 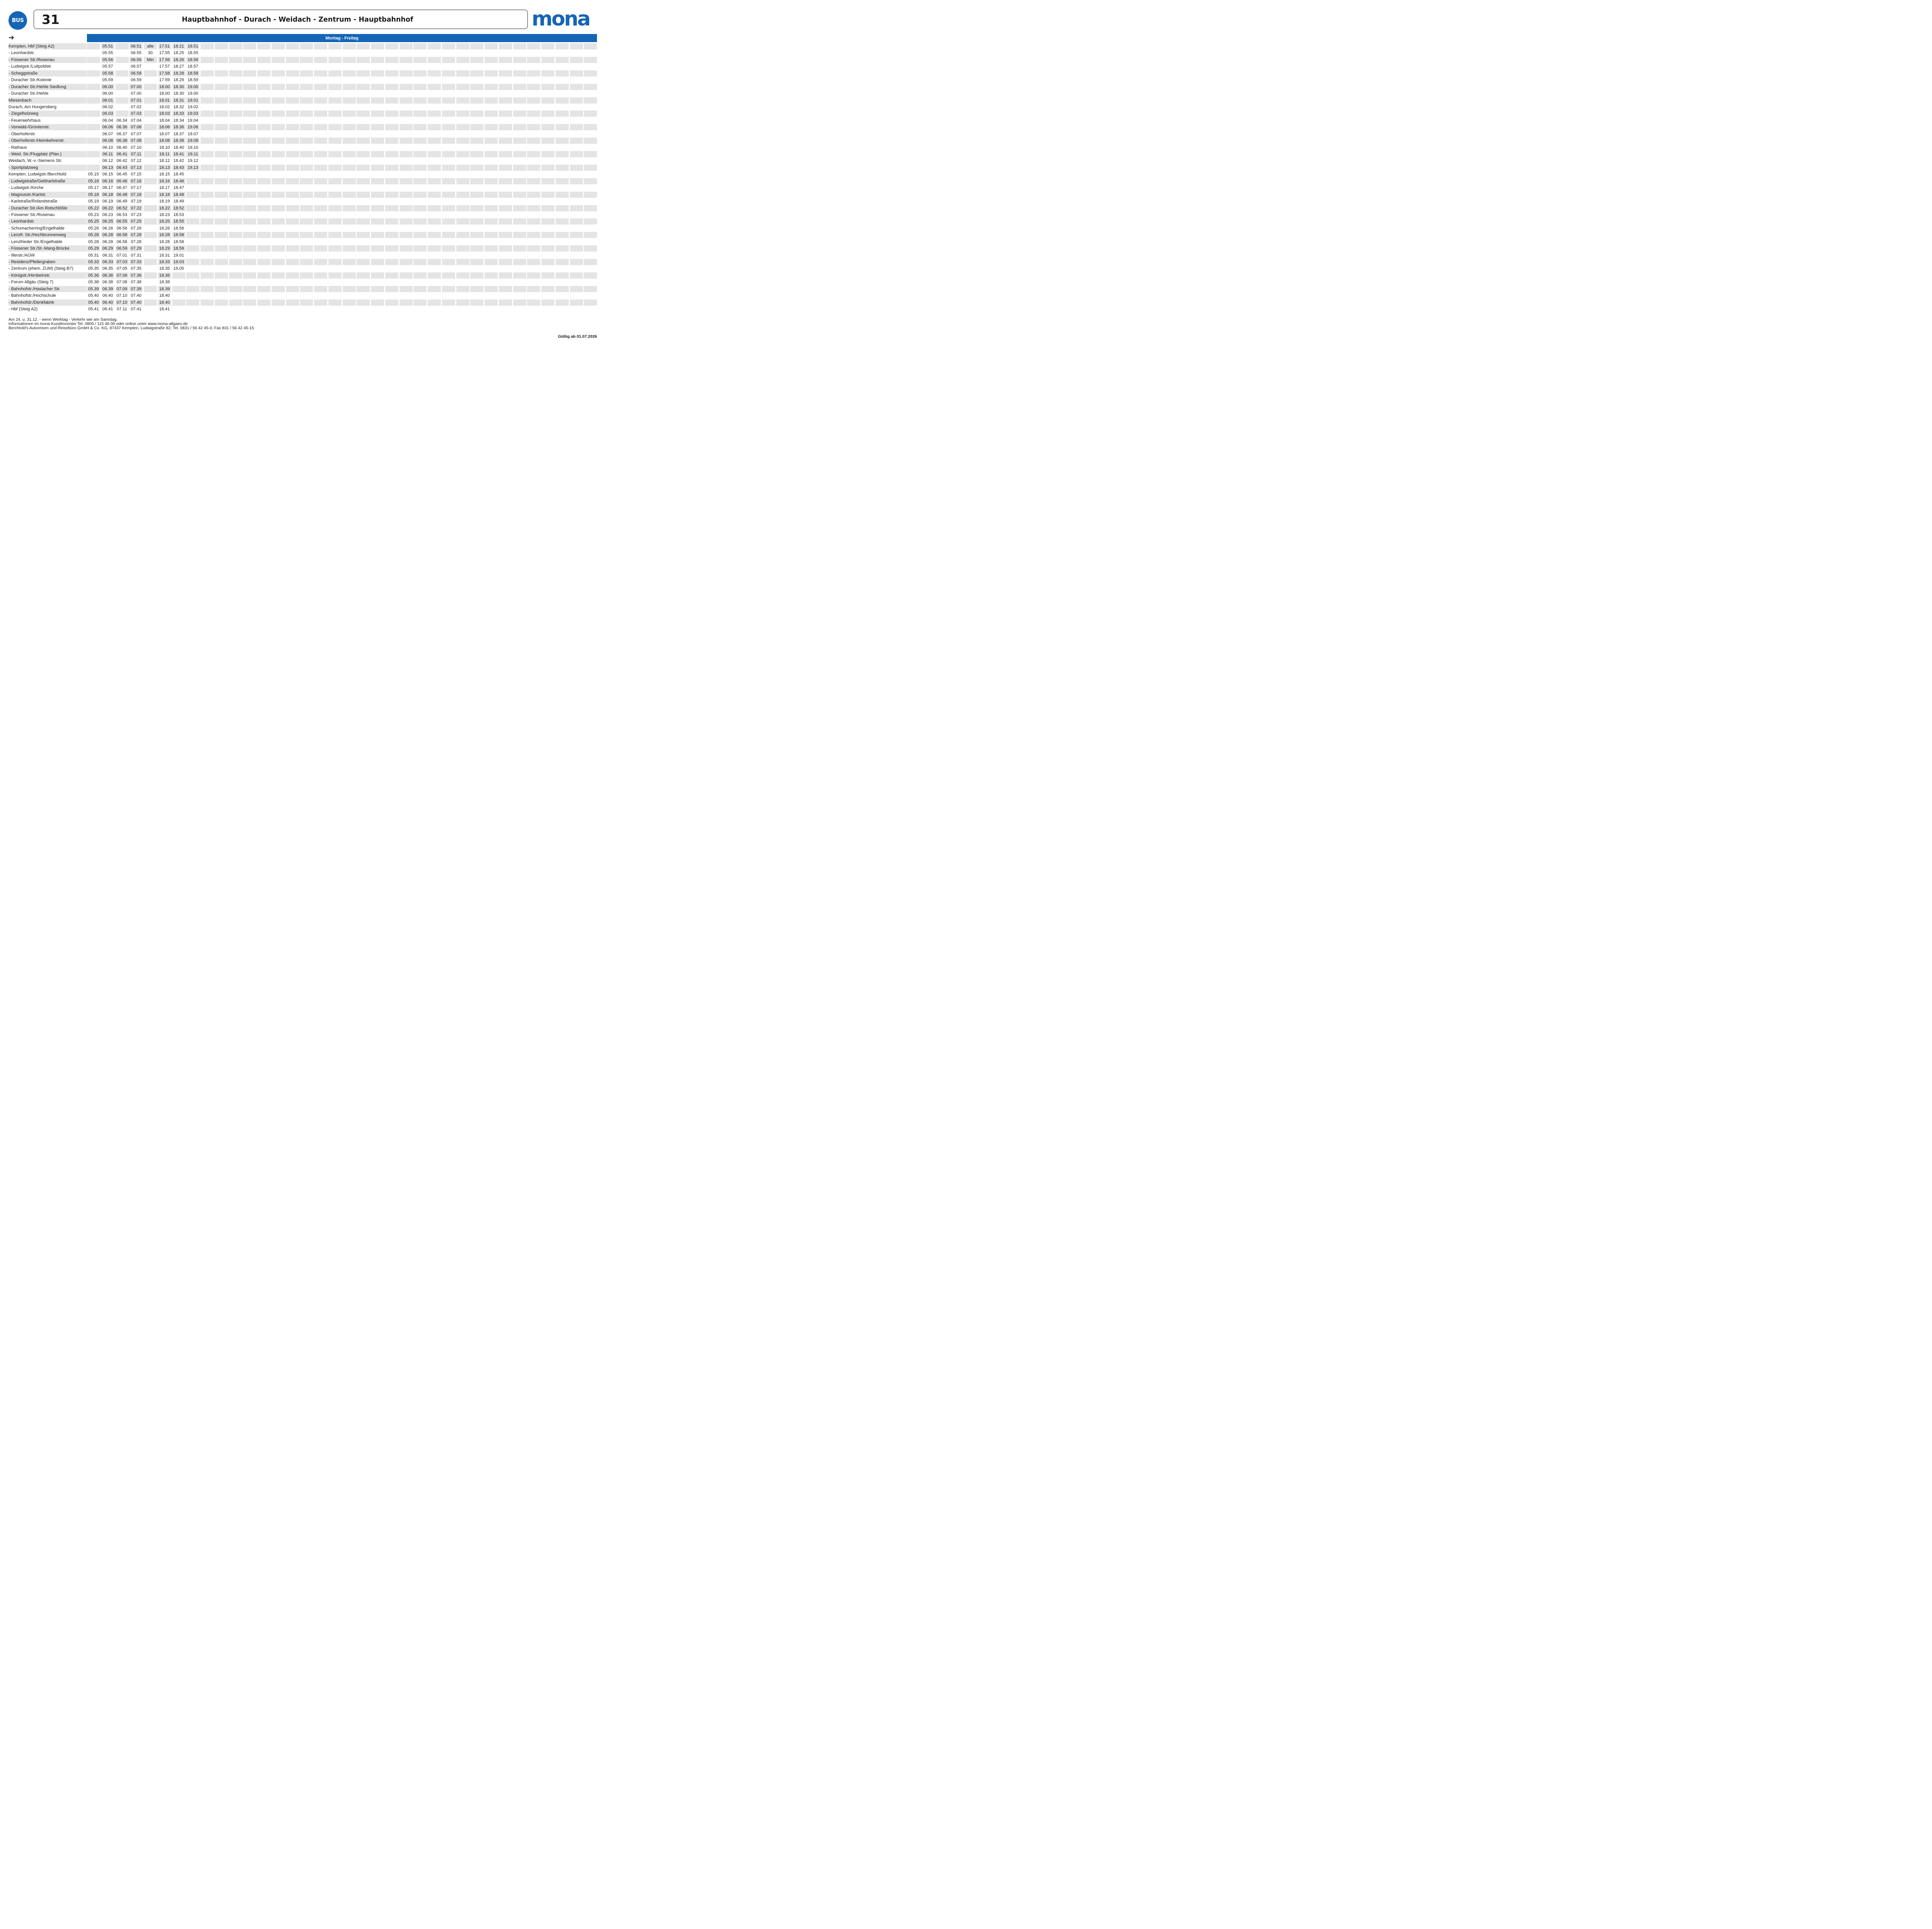 I want to click on time-cell: 07.01, so click(x=136, y=100).